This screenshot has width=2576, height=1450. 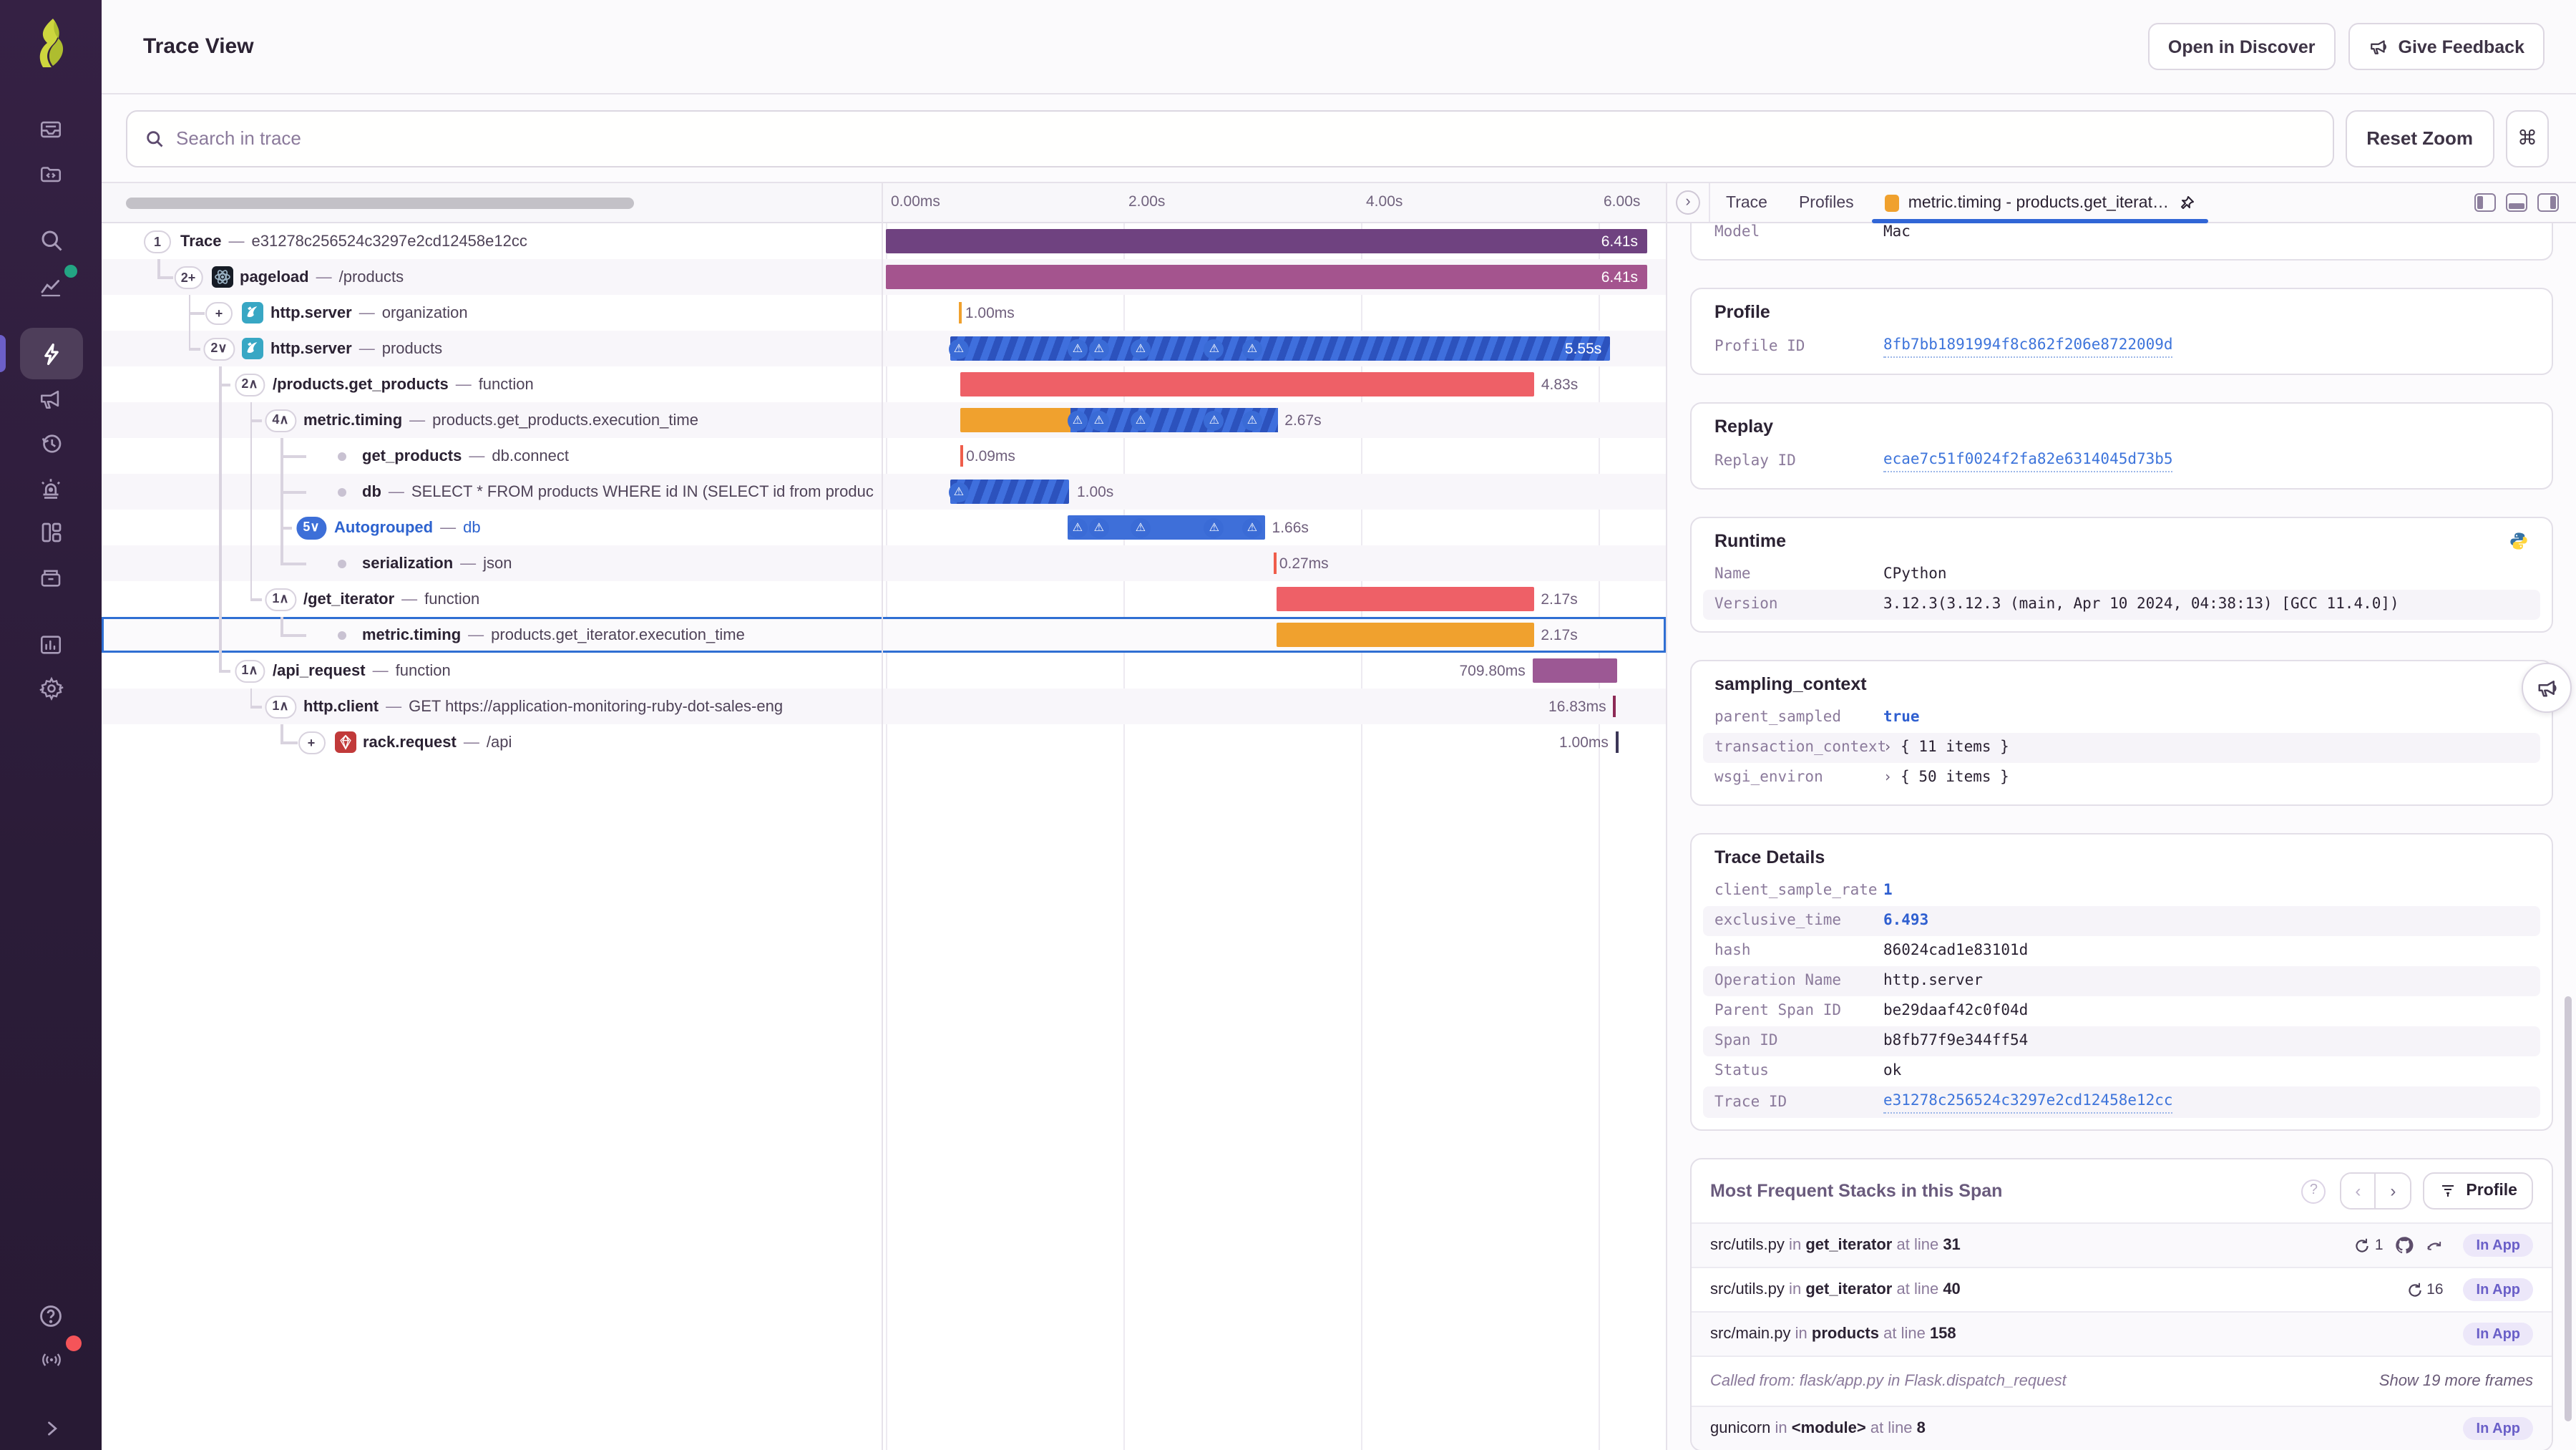 What do you see at coordinates (51, 353) in the screenshot?
I see `sidebar-item-performance` at bounding box center [51, 353].